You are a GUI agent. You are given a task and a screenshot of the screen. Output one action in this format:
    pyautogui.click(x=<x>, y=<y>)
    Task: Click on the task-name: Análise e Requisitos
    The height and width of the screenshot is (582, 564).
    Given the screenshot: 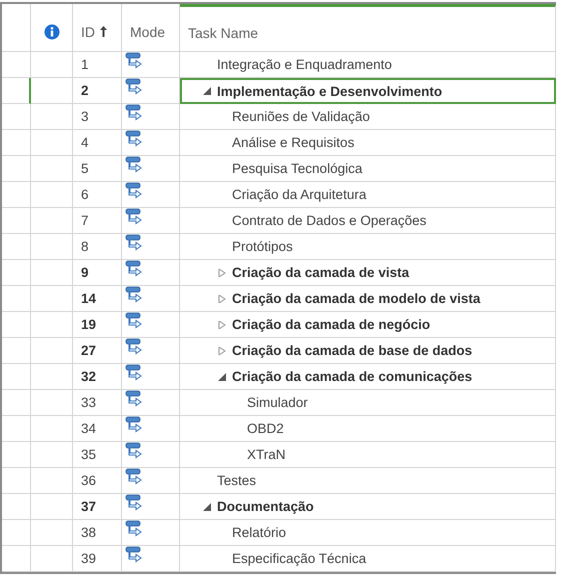 What is the action you would take?
    pyautogui.click(x=293, y=142)
    